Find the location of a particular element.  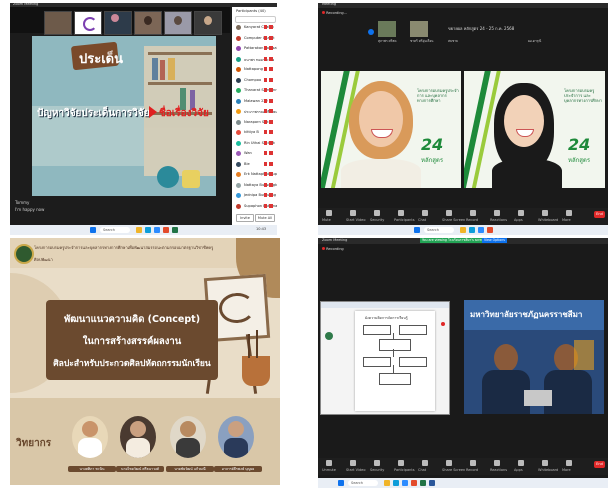

participant-row: Rin Uthai Sittisuk is located at coordinates (255, 143).